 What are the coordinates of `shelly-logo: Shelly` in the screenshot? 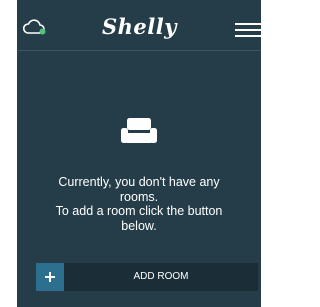 It's located at (139, 26).